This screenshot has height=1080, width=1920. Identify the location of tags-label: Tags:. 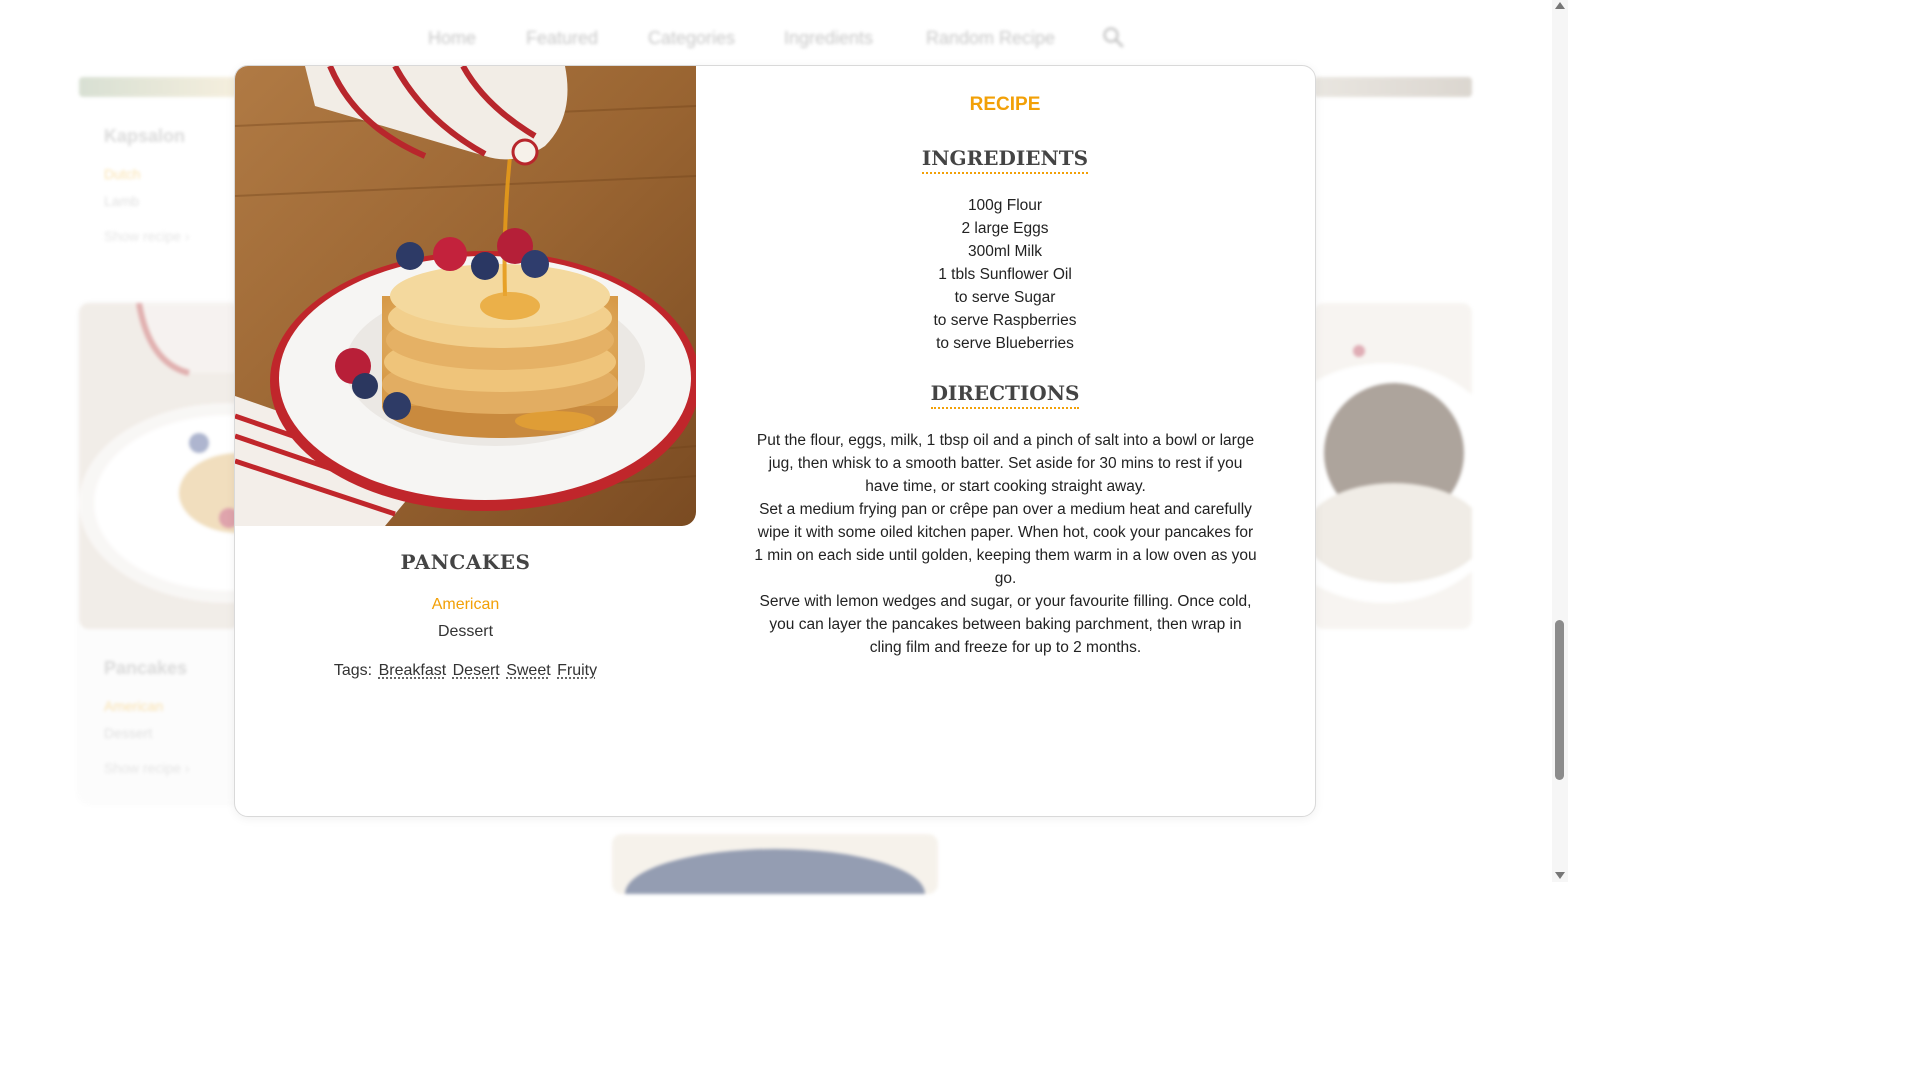
(353, 670).